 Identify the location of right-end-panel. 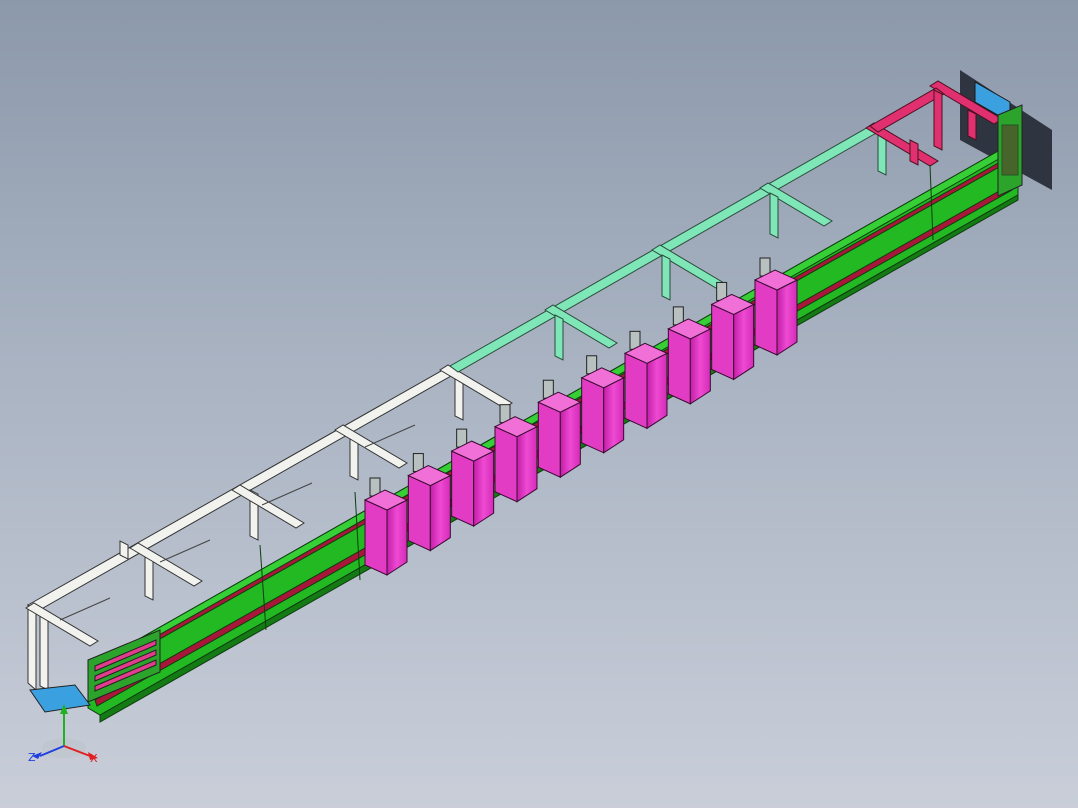
(1010, 150).